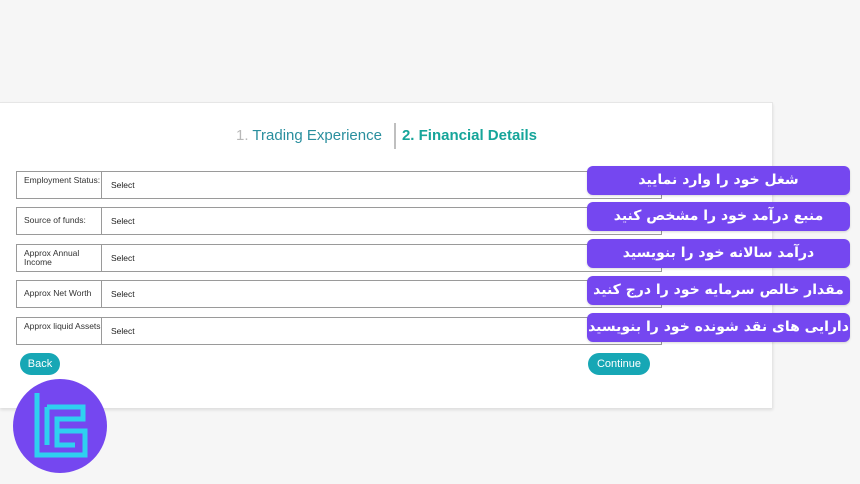 The width and height of the screenshot is (860, 484). I want to click on form-row-annual-income: Approx Annual Income Select, so click(339, 258).